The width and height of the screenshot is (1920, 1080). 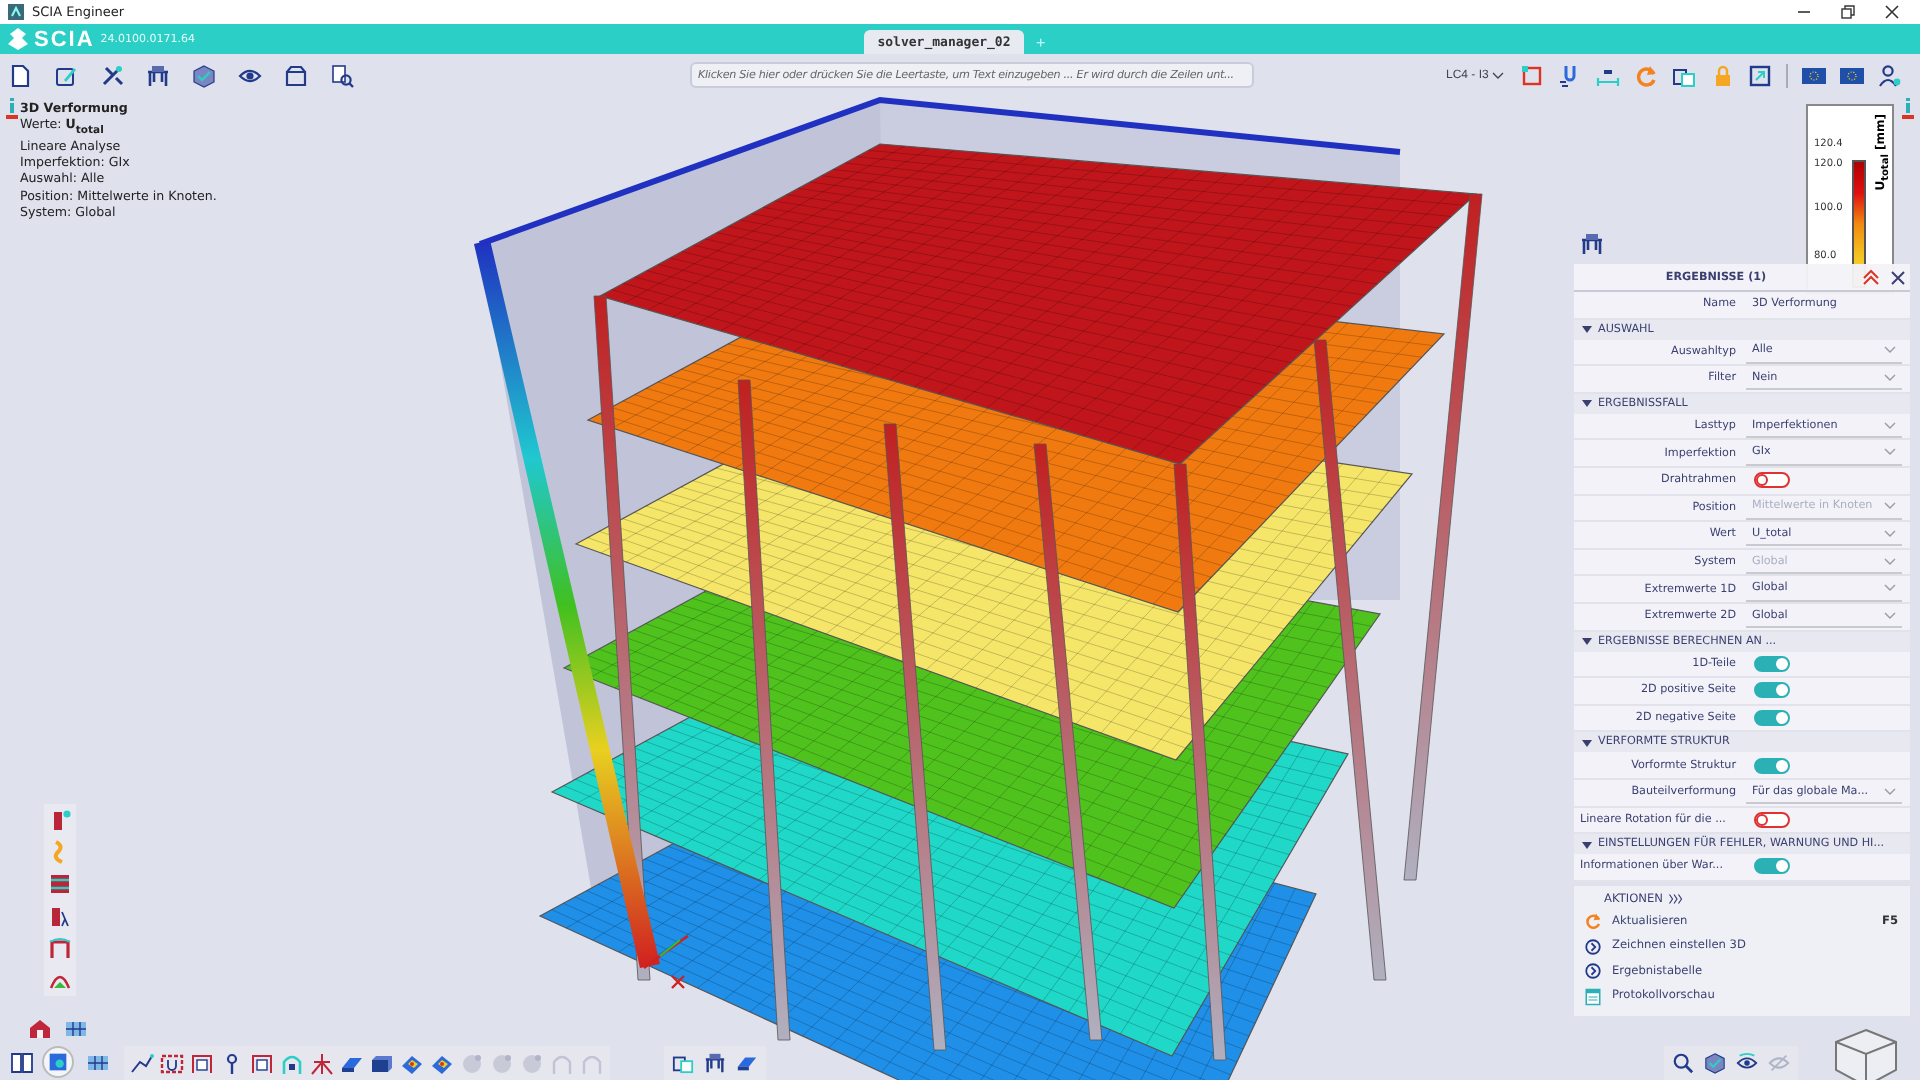 I want to click on slab-icon, so click(x=747, y=1063).